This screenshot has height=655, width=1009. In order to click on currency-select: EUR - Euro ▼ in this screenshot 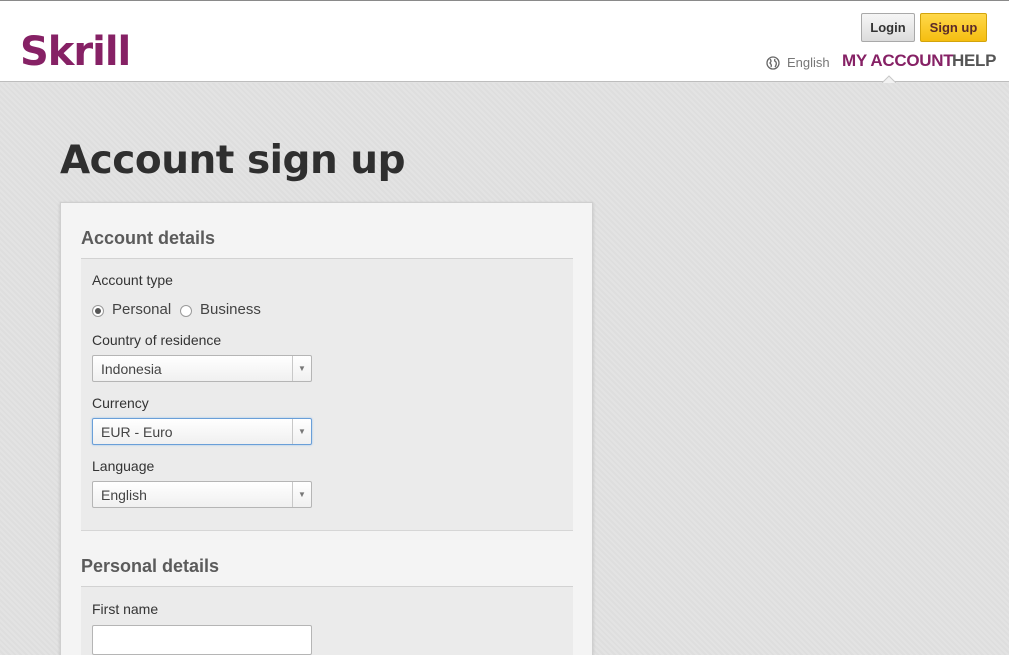, I will do `click(202, 431)`.